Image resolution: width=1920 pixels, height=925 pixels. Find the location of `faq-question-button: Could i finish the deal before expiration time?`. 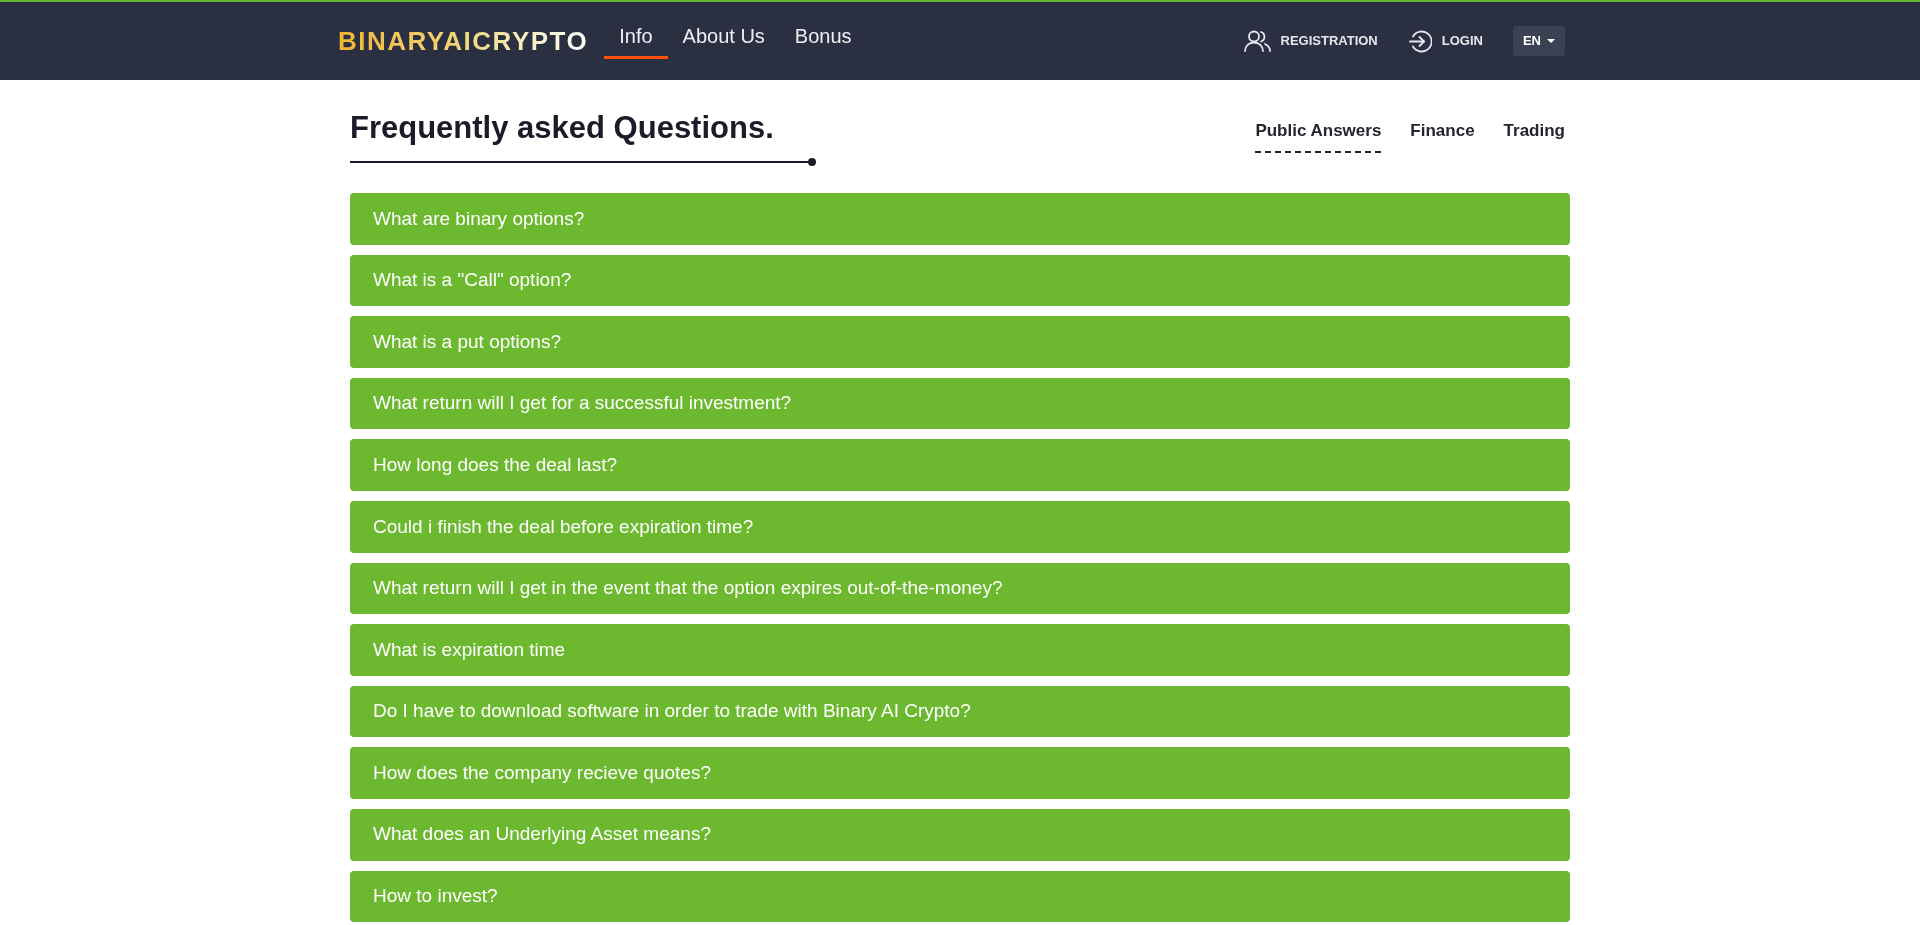

faq-question-button: Could i finish the deal before expiration time? is located at coordinates (960, 526).